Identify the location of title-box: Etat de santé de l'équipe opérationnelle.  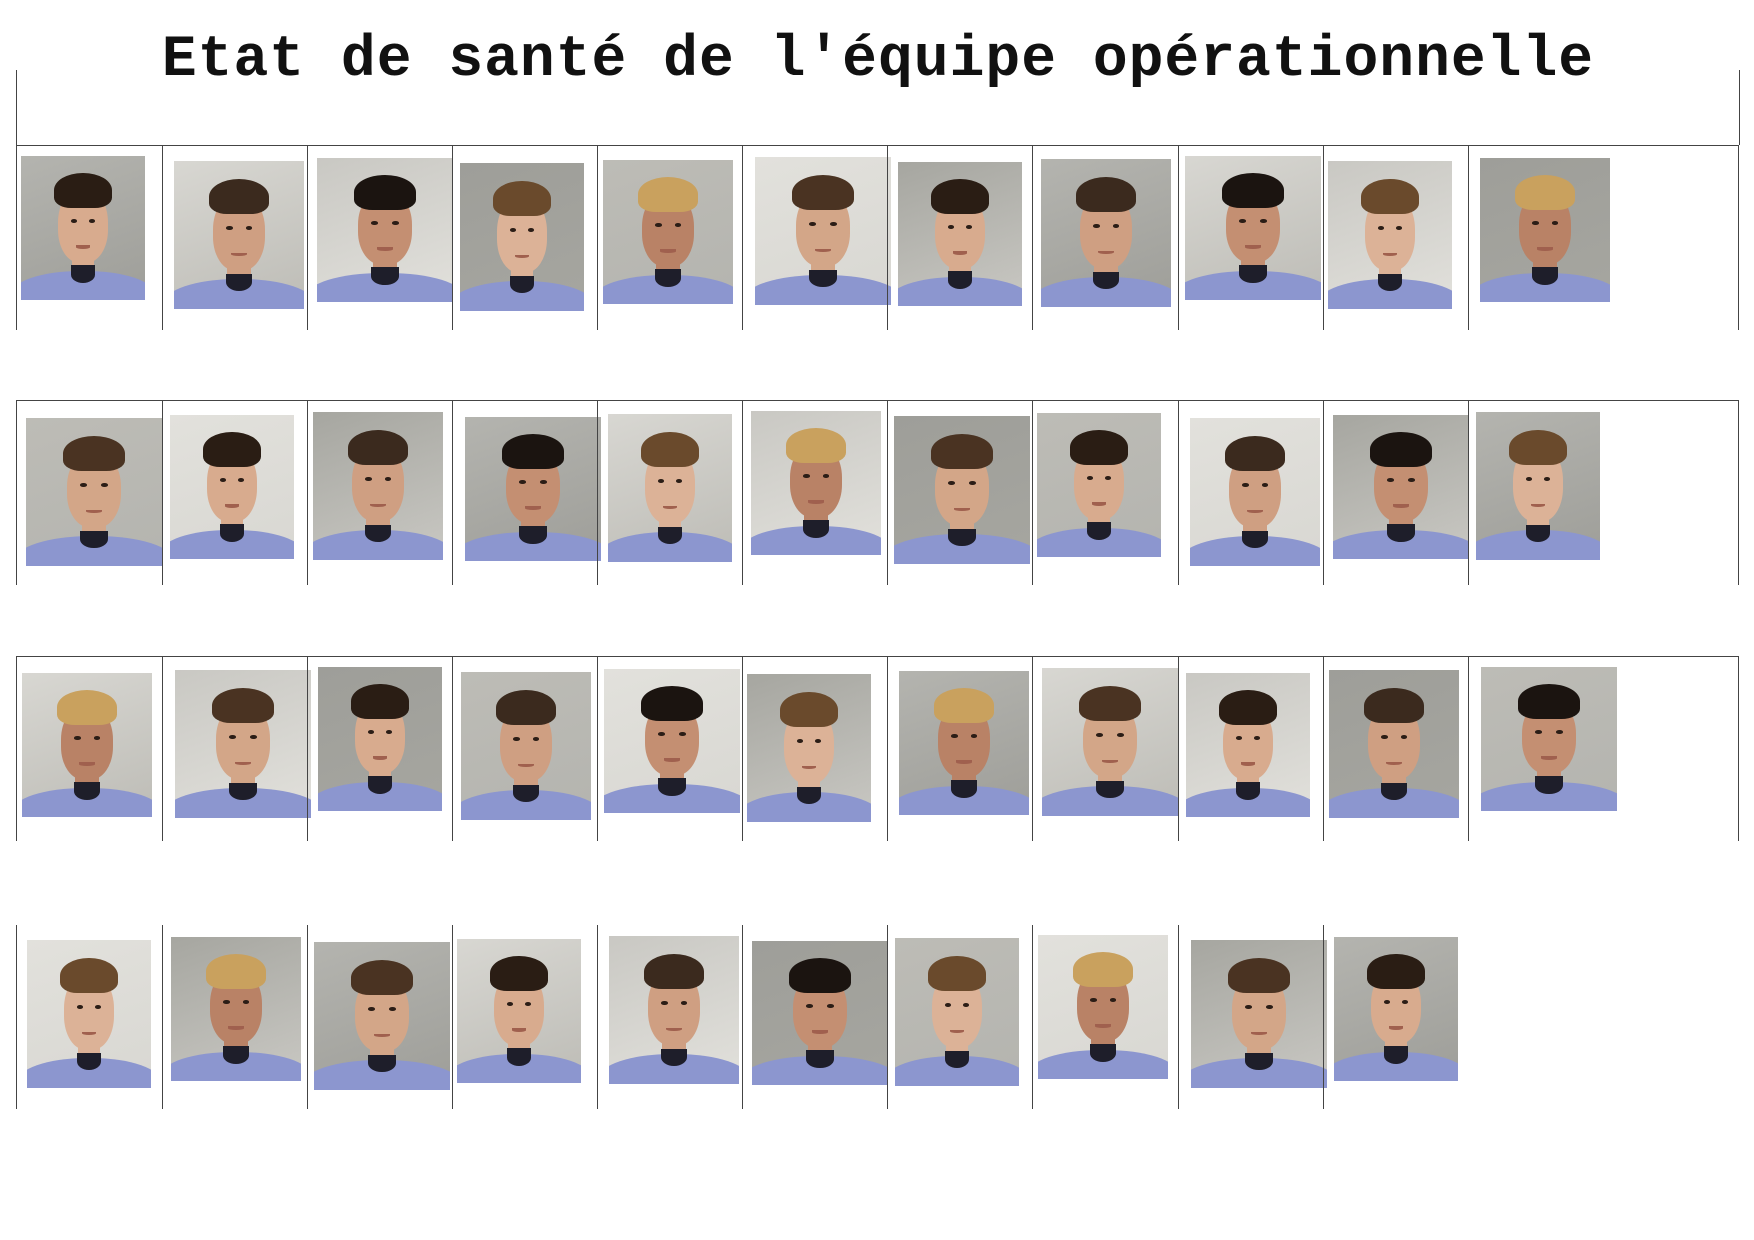
(878, 72).